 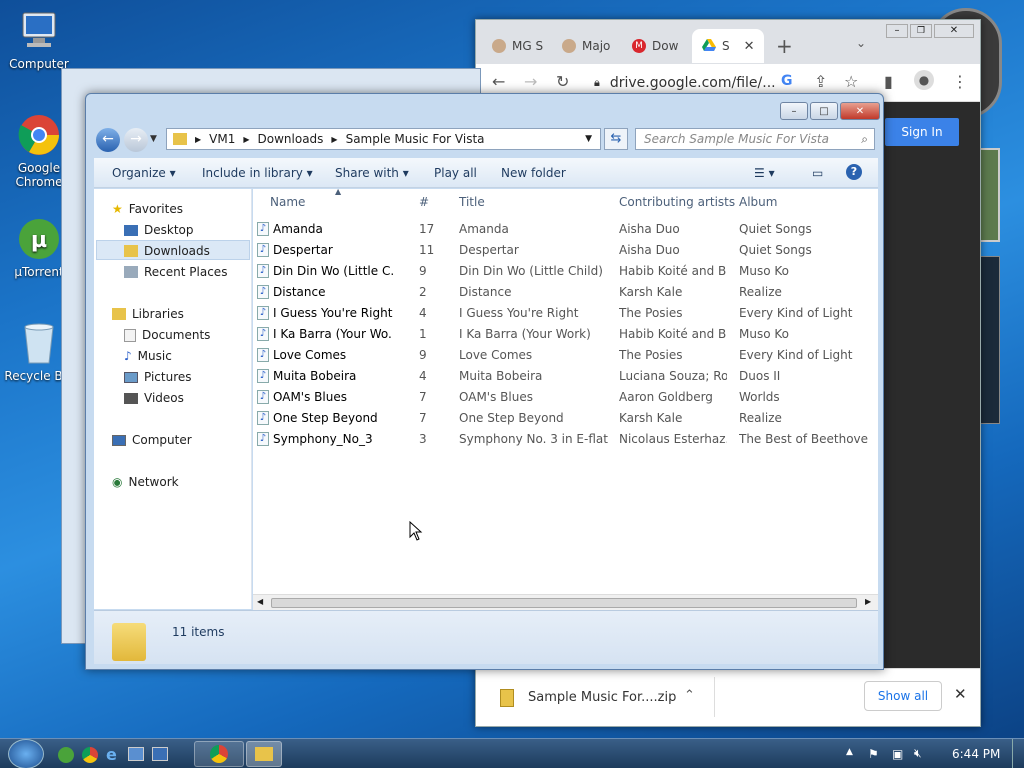 What do you see at coordinates (152, 440) in the screenshot?
I see `nav-computer: Computer` at bounding box center [152, 440].